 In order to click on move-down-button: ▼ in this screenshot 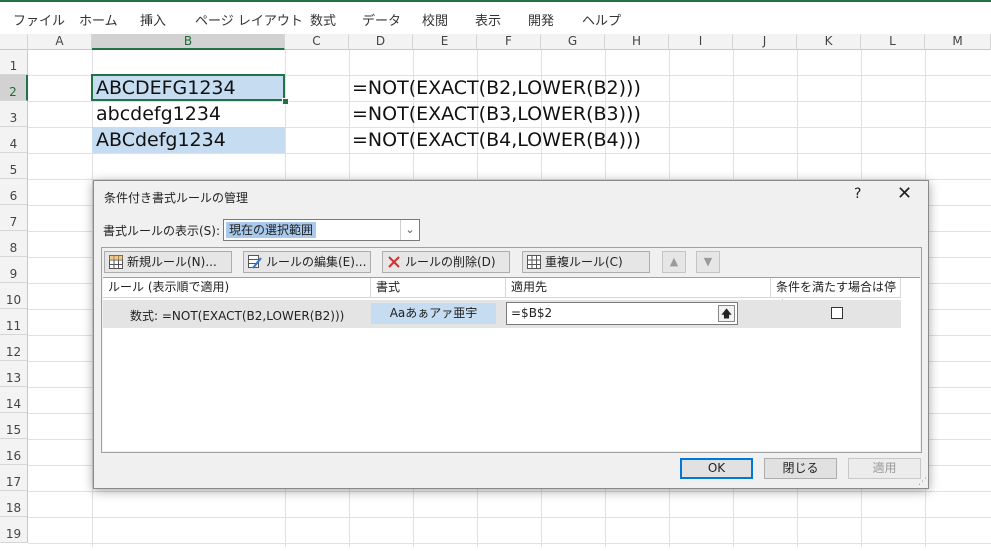, I will do `click(708, 262)`.